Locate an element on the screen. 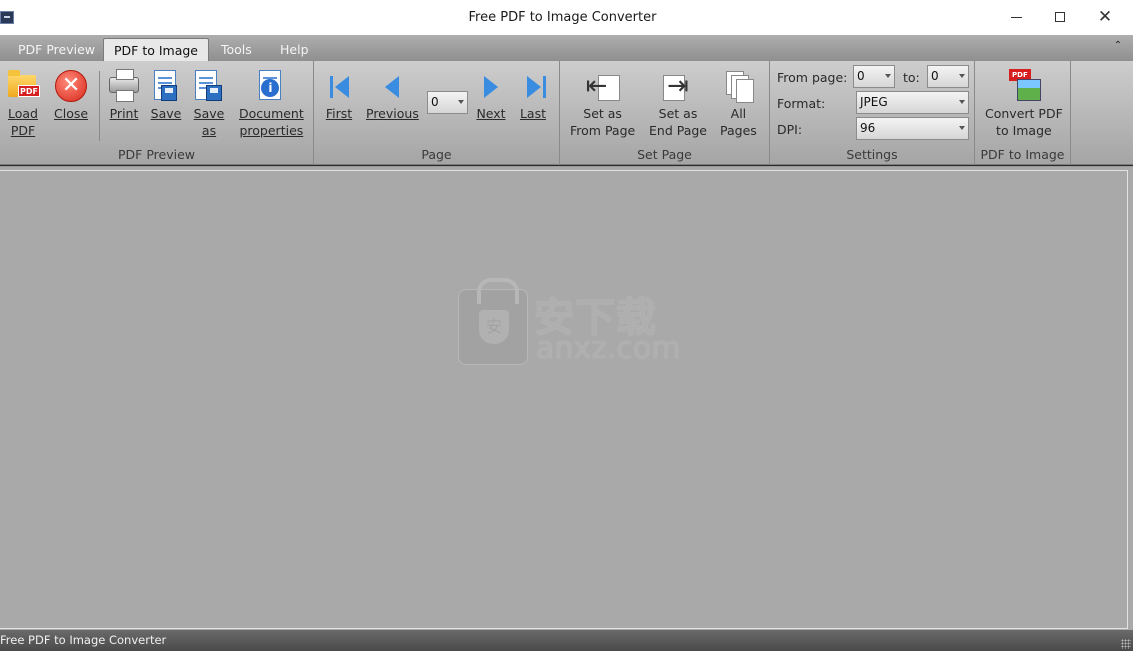 The width and height of the screenshot is (1133, 651). from-page-value: 0 is located at coordinates (861, 76).